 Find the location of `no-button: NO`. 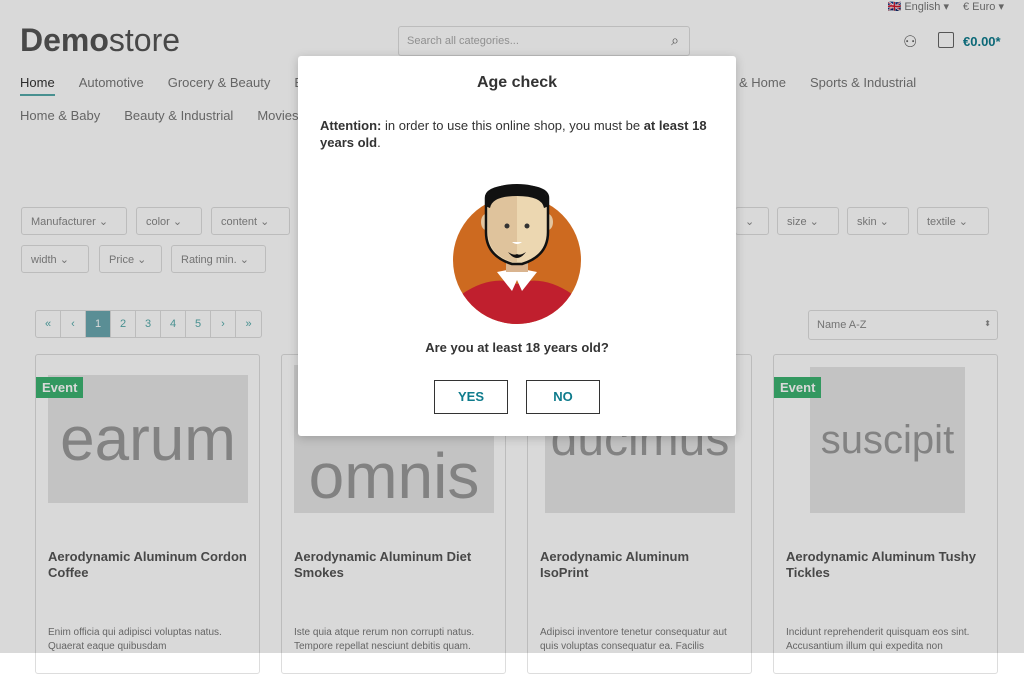

no-button: NO is located at coordinates (563, 397).